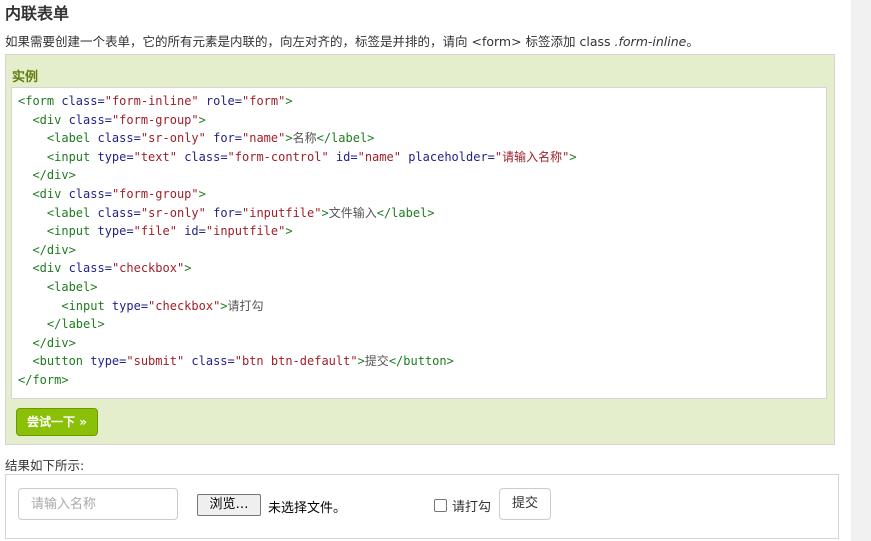 This screenshot has width=871, height=541. I want to click on checkbox-text: 请打勾, so click(472, 507).